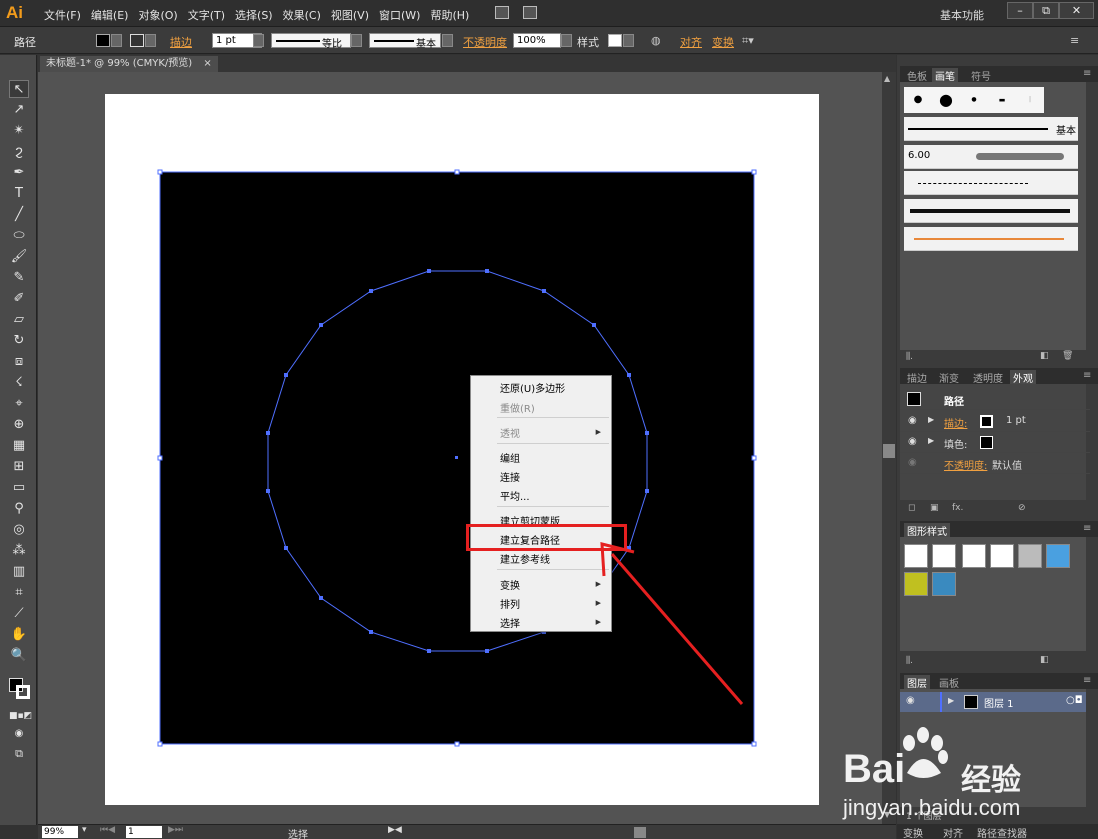 The height and width of the screenshot is (839, 1098). I want to click on style-swatch, so click(615, 40).